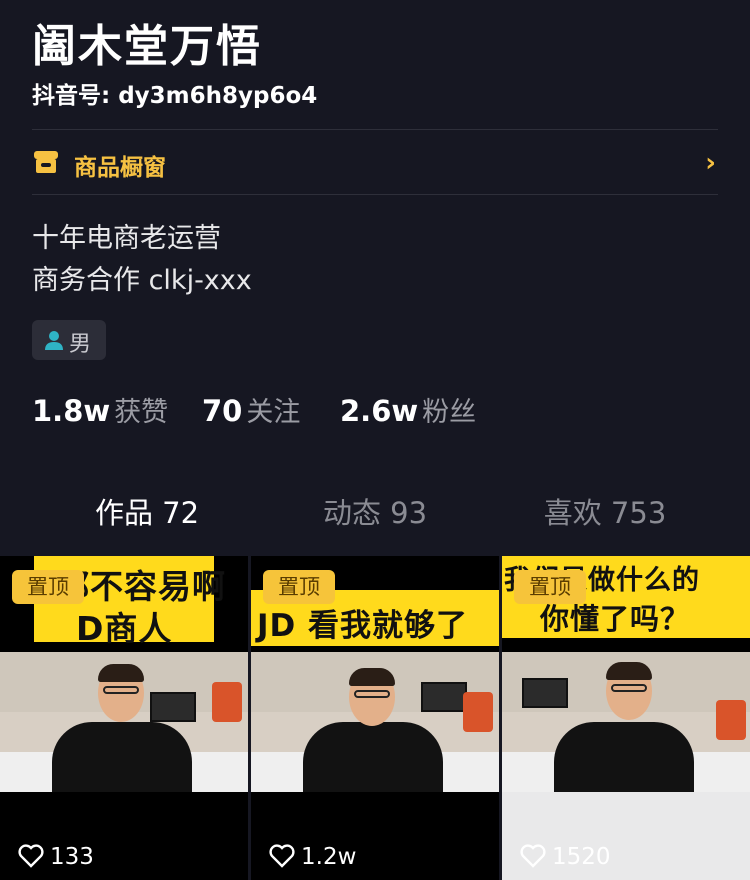 This screenshot has height=880, width=750. I want to click on bio-line: 商务合作 clkj-xxx, so click(142, 280).